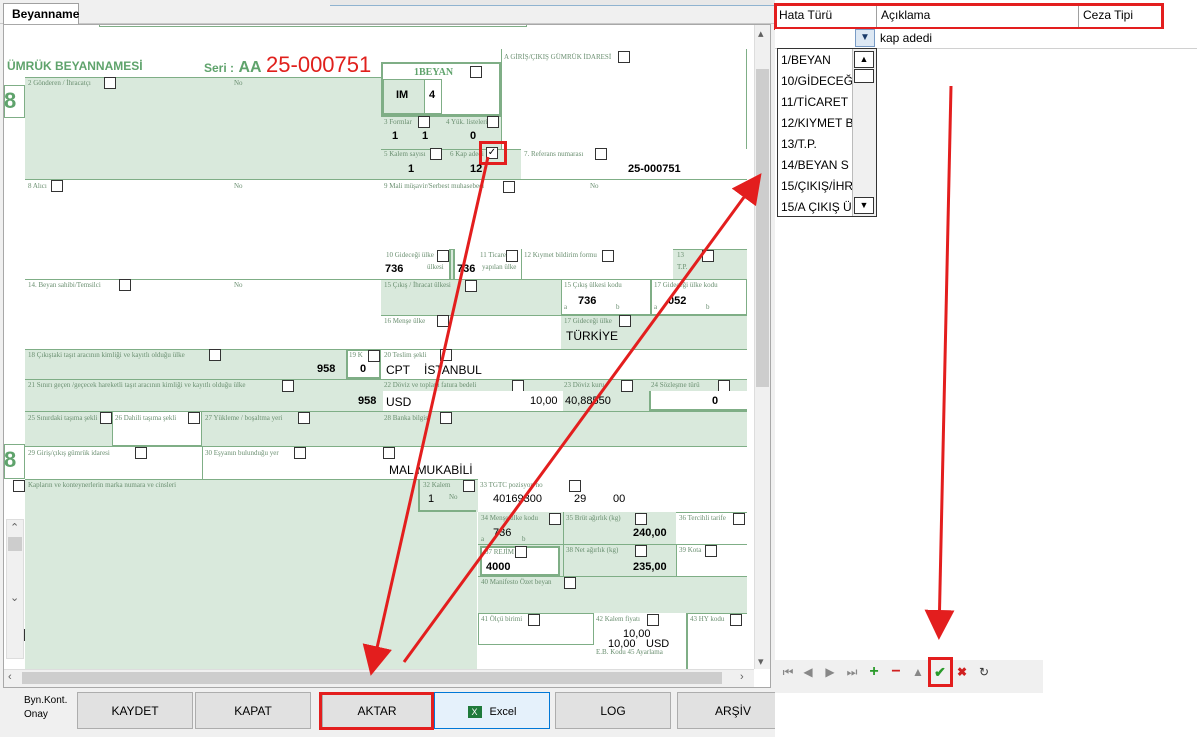  What do you see at coordinates (411, 169) in the screenshot?
I see `box-5-value: 1` at bounding box center [411, 169].